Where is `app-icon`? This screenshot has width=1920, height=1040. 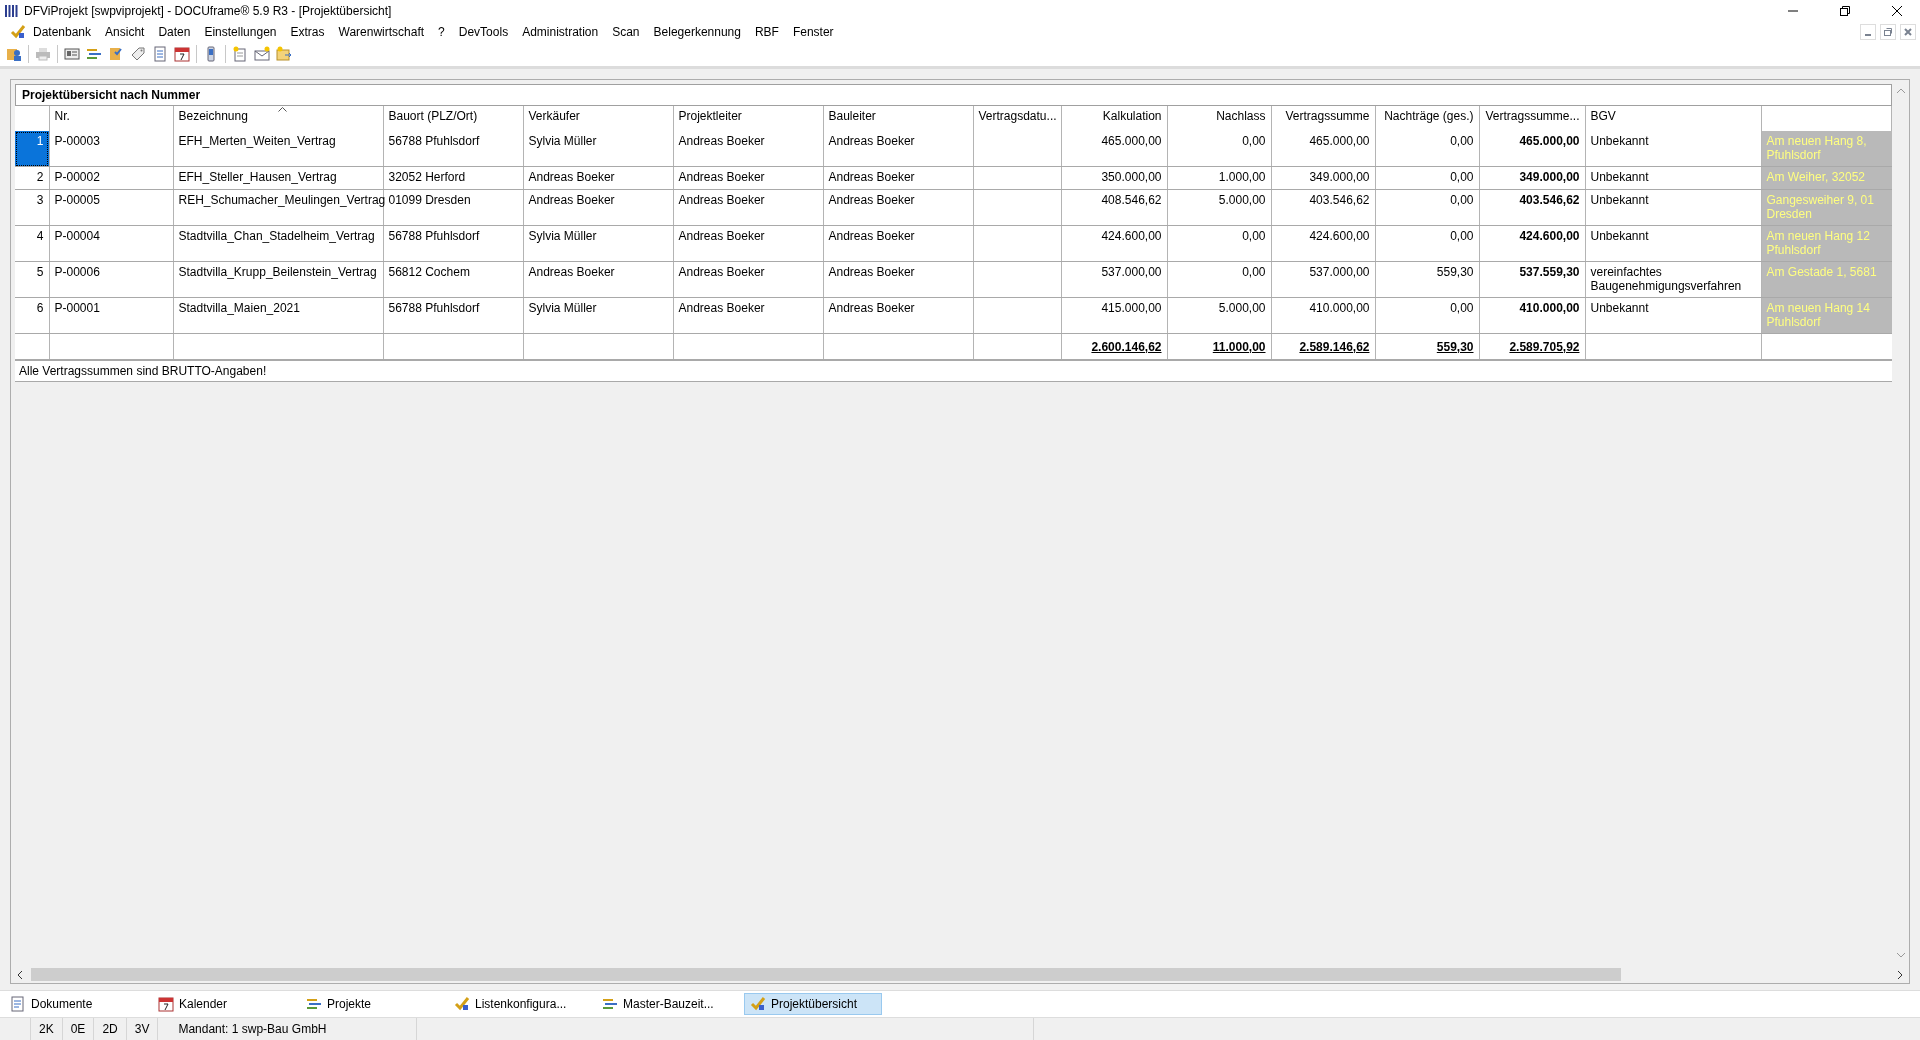
app-icon is located at coordinates (11, 11).